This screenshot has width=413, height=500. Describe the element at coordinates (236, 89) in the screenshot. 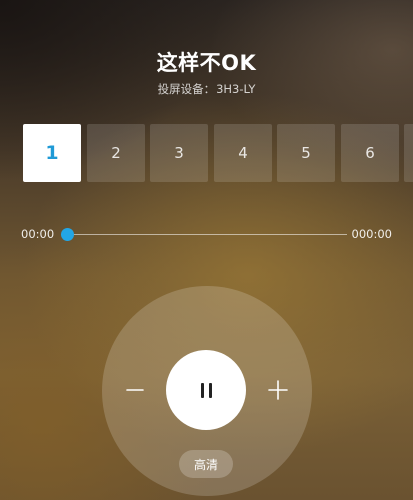

I see `cast-device-name: 3H3-LY` at that location.